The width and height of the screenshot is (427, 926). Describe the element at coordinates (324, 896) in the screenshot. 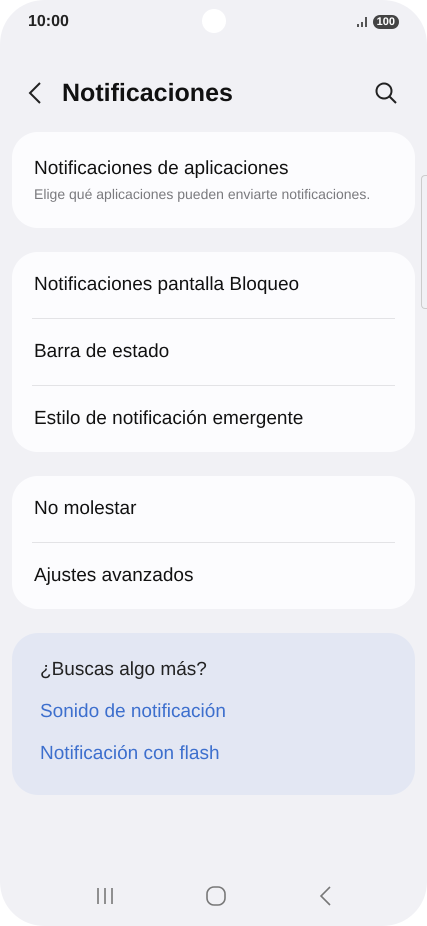

I see `back-nav-icon` at that location.